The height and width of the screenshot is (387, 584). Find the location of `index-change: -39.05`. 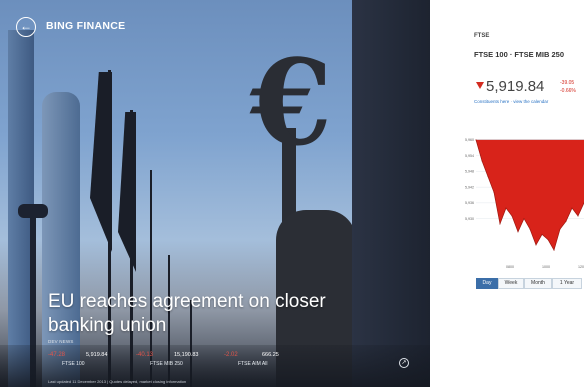

index-change: -39.05 is located at coordinates (567, 83).